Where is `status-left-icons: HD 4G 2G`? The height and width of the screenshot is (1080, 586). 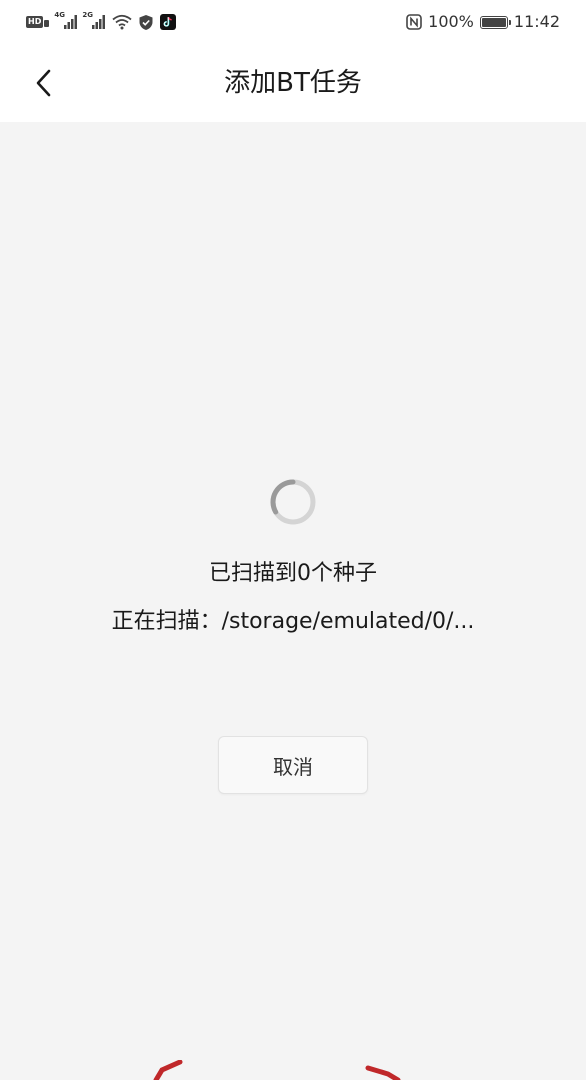
status-left-icons: HD 4G 2G is located at coordinates (101, 22).